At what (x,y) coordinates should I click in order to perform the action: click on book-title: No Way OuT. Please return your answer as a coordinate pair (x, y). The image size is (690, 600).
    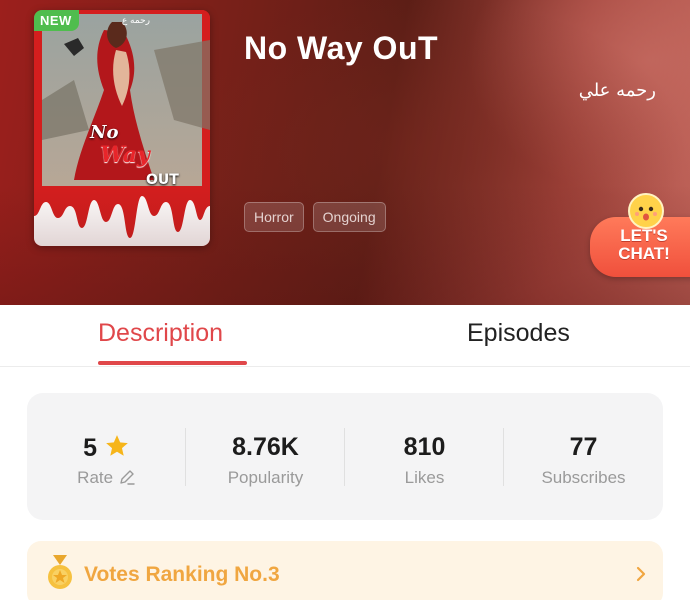
    Looking at the image, I should click on (341, 48).